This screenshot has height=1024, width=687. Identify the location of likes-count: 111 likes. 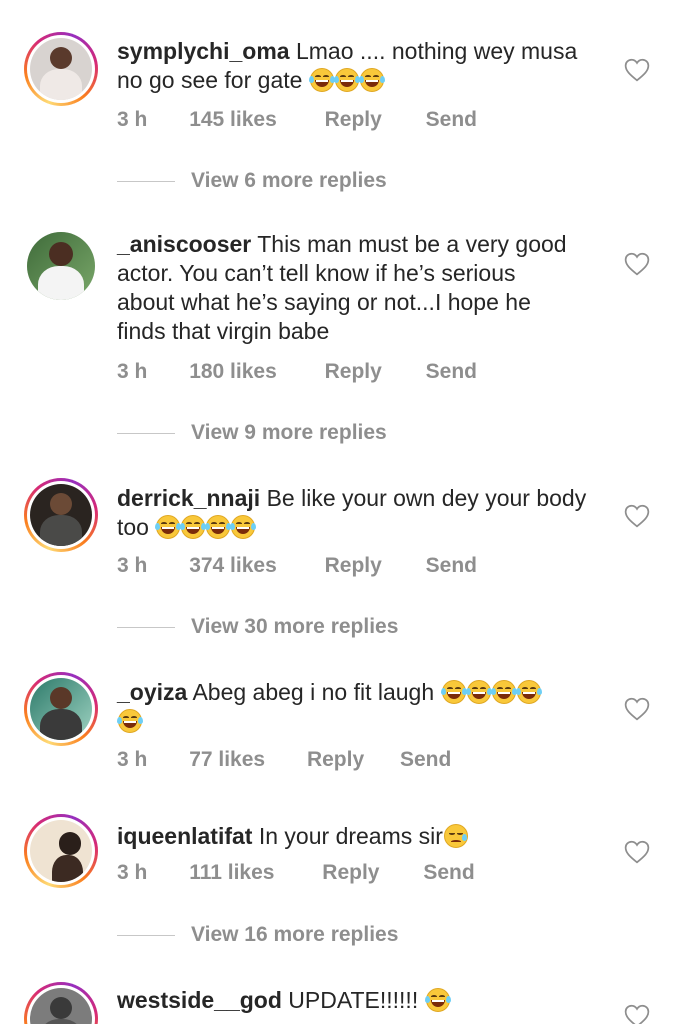
(231, 873).